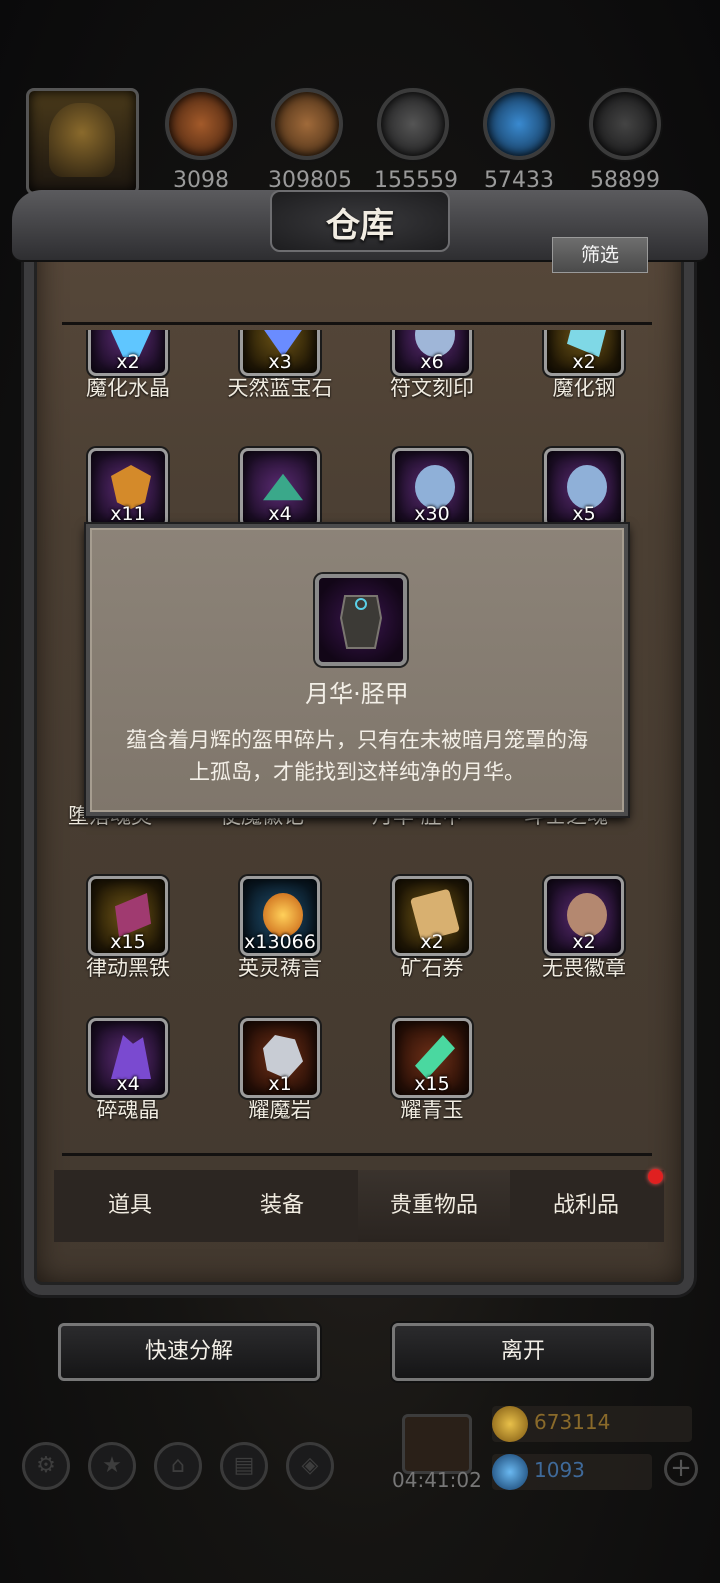  I want to click on iron-ingot-icon, so click(413, 124).